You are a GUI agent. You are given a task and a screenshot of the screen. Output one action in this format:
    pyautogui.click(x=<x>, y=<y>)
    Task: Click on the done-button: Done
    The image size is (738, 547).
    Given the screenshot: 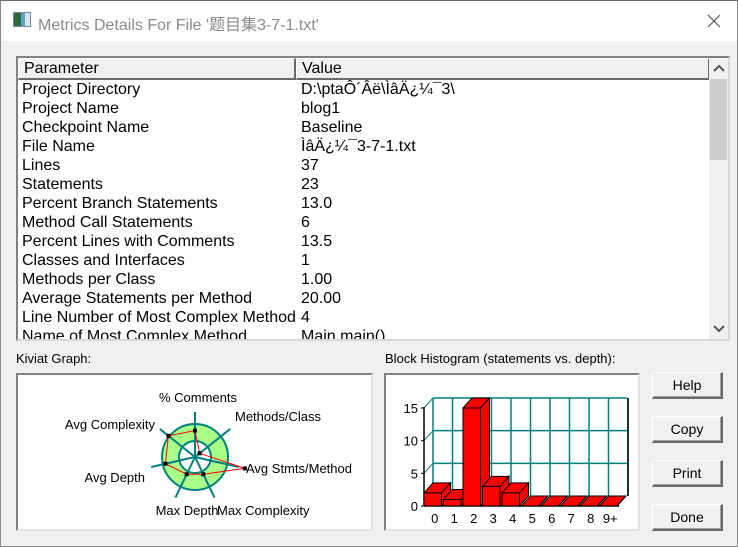 What is the action you would take?
    pyautogui.click(x=687, y=517)
    